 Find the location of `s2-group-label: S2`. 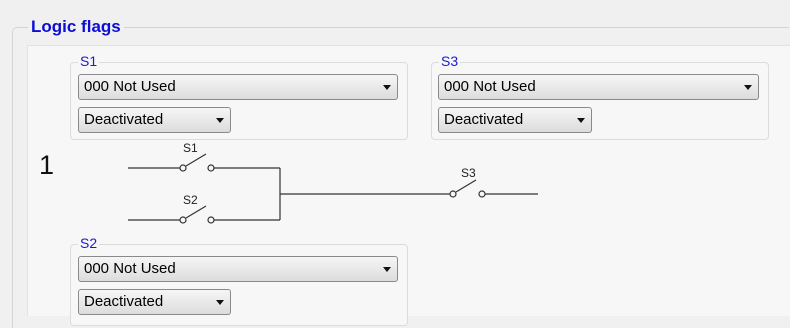

s2-group-label: S2 is located at coordinates (89, 243).